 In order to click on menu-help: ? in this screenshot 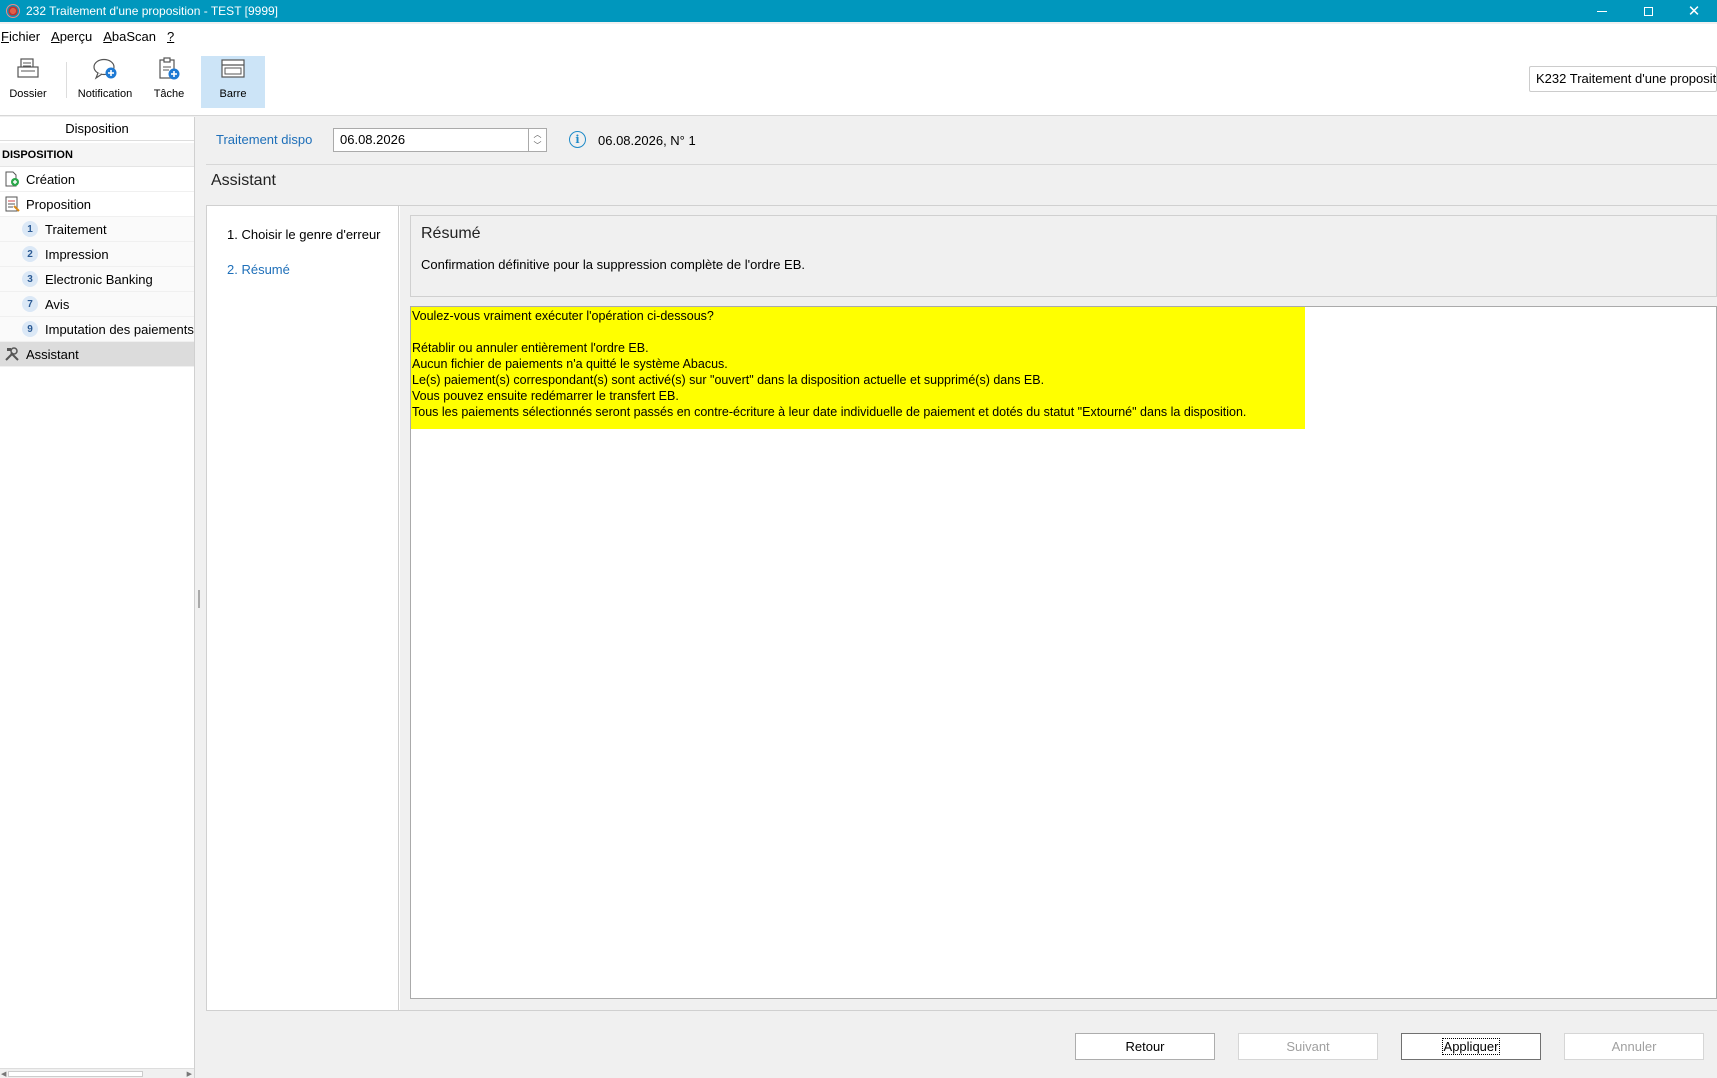, I will do `click(173, 36)`.